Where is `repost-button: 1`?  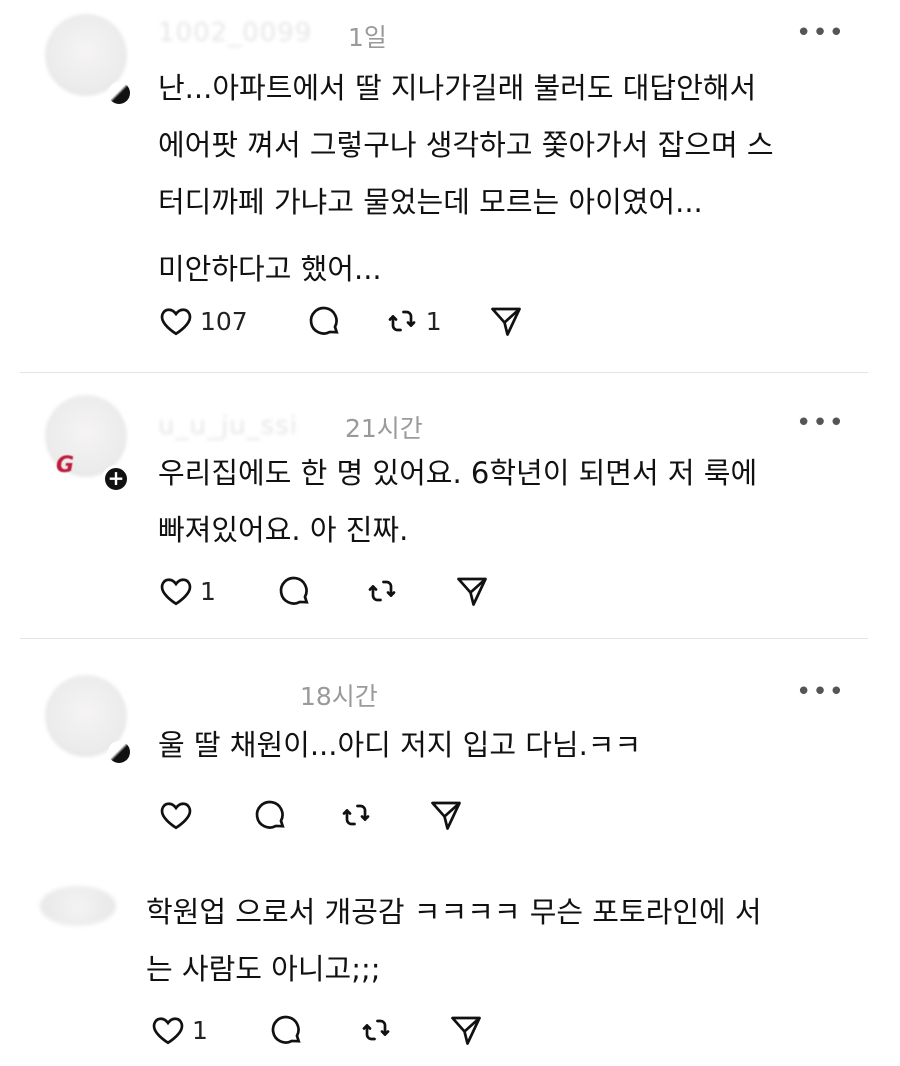
repost-button: 1 is located at coordinates (413, 321).